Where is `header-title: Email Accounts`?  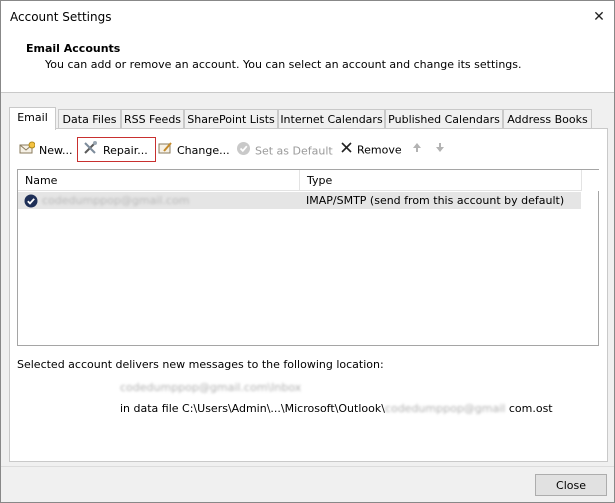
header-title: Email Accounts is located at coordinates (73, 48).